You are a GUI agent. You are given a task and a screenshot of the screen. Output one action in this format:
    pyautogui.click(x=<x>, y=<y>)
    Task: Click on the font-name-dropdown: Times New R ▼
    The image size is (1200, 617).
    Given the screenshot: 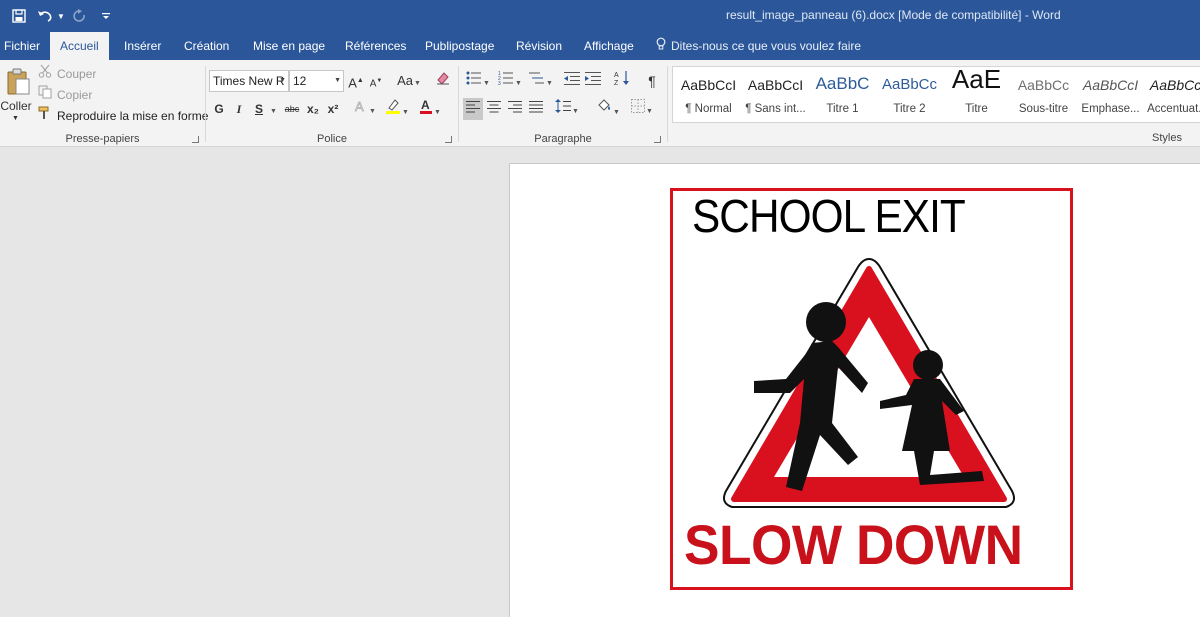 What is the action you would take?
    pyautogui.click(x=249, y=81)
    